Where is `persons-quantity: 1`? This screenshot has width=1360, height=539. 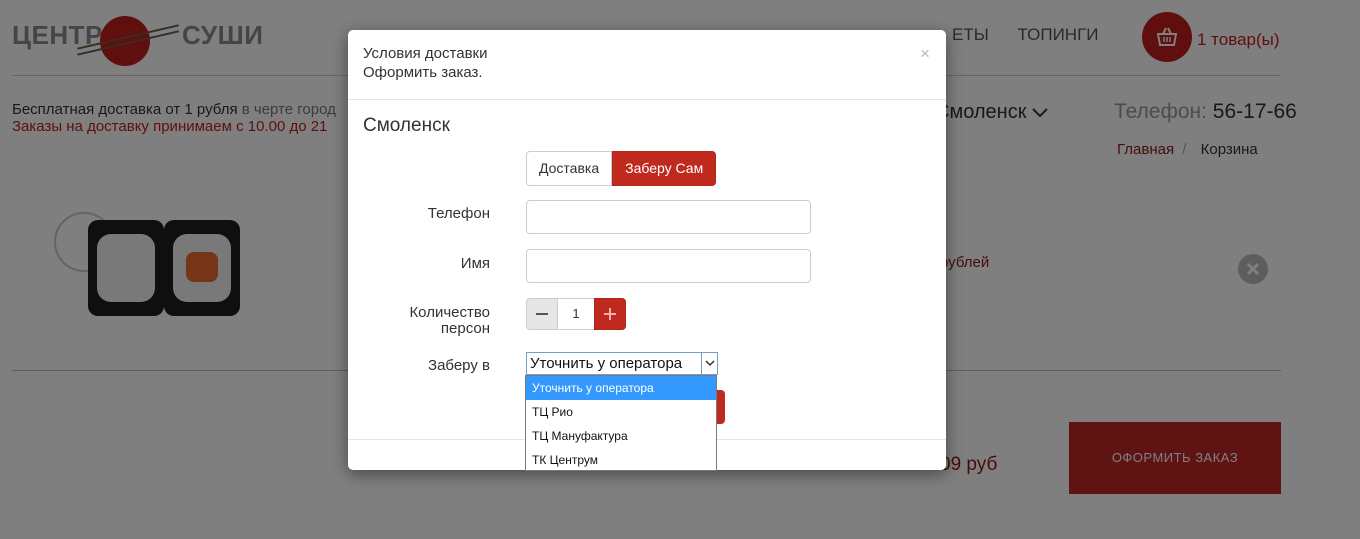 persons-quantity: 1 is located at coordinates (576, 314).